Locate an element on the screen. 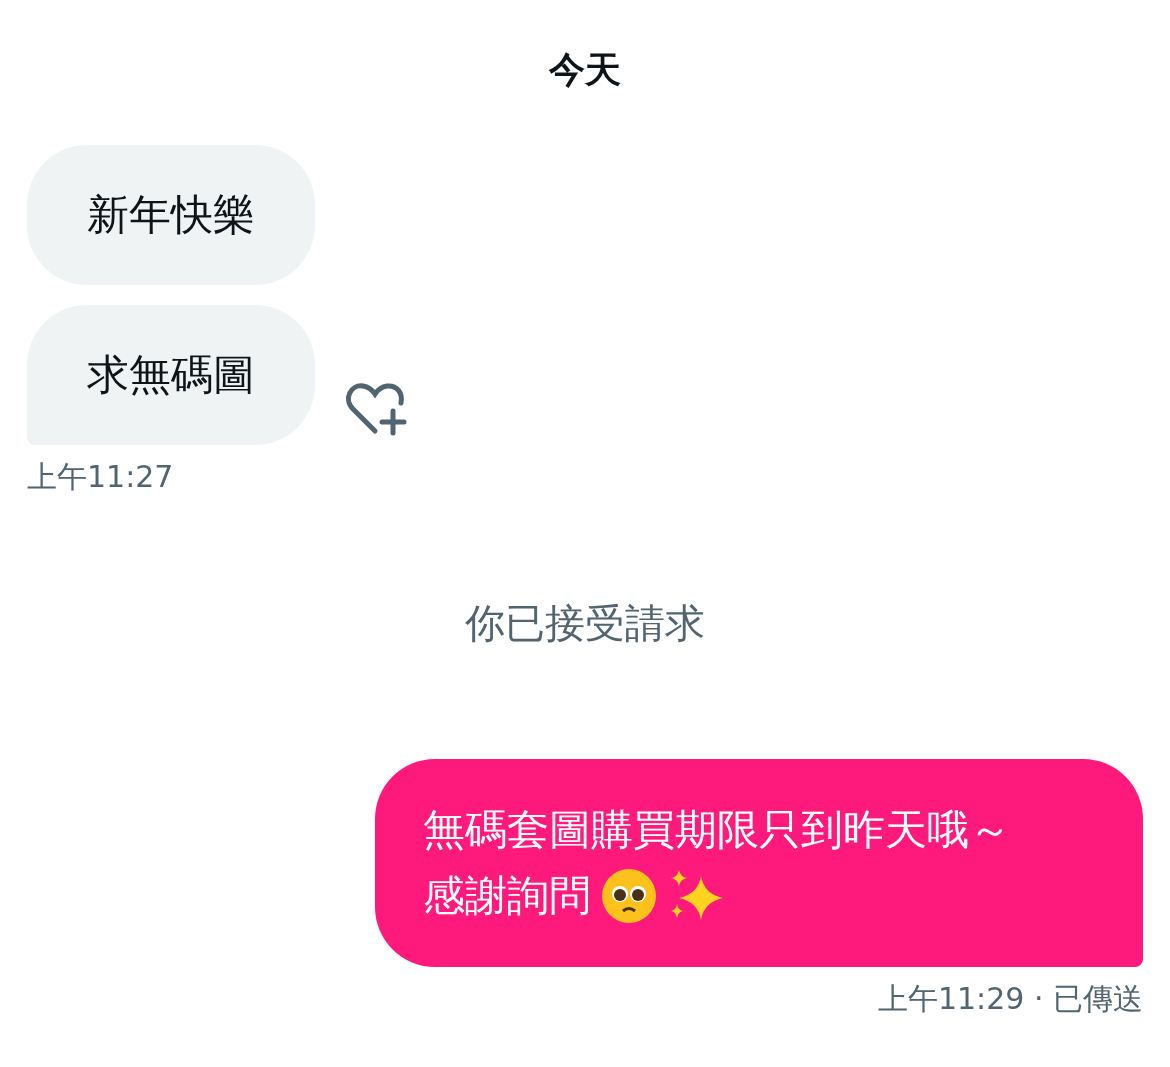  date-header: 今天 is located at coordinates (585, 70).